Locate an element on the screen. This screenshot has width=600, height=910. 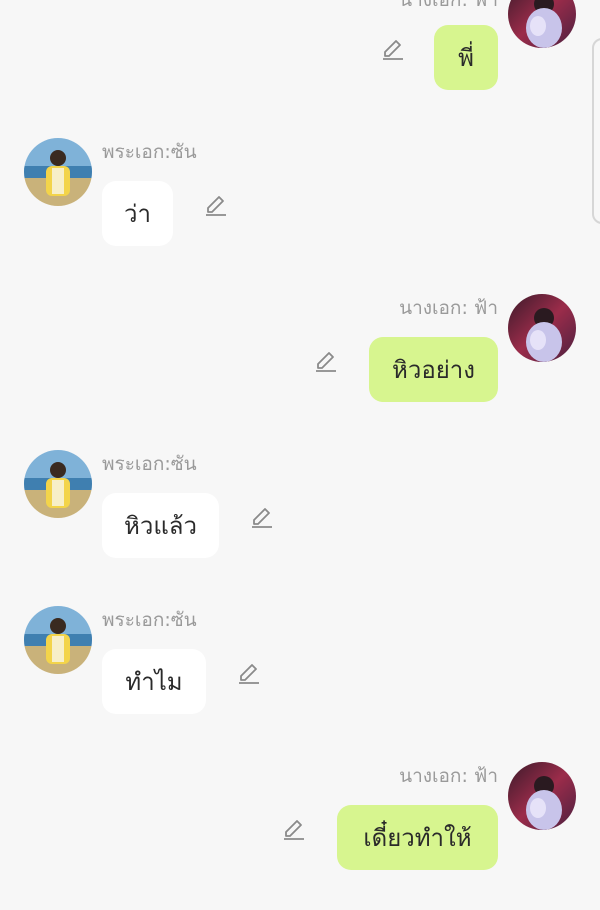
message-bubble: ทำไม is located at coordinates (154, 681).